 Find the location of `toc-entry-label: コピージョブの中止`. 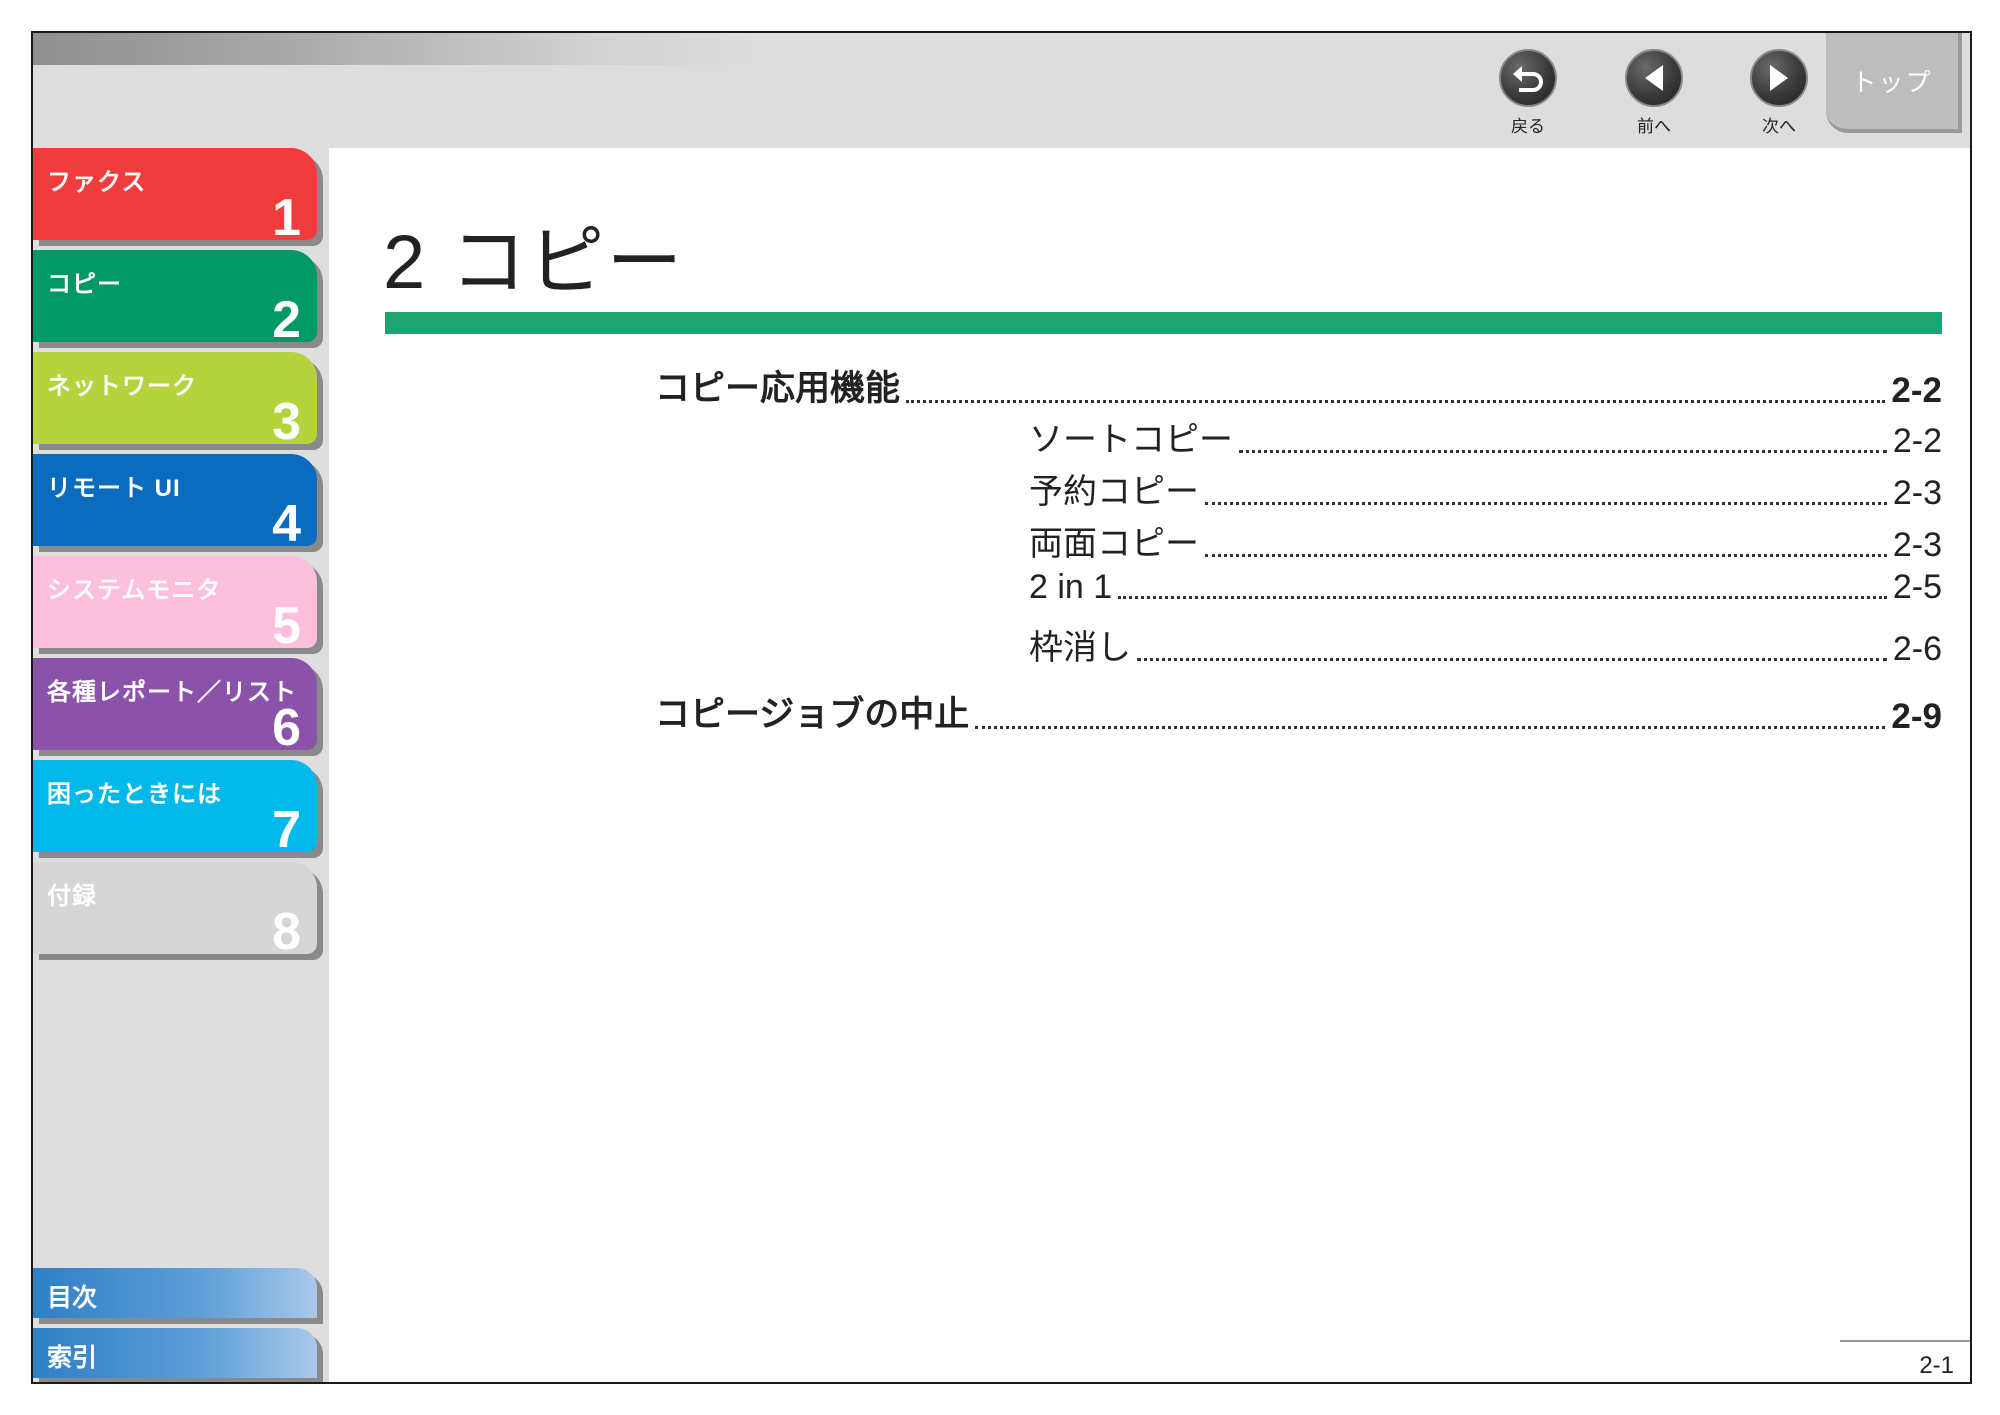

toc-entry-label: コピージョブの中止 is located at coordinates (812, 714).